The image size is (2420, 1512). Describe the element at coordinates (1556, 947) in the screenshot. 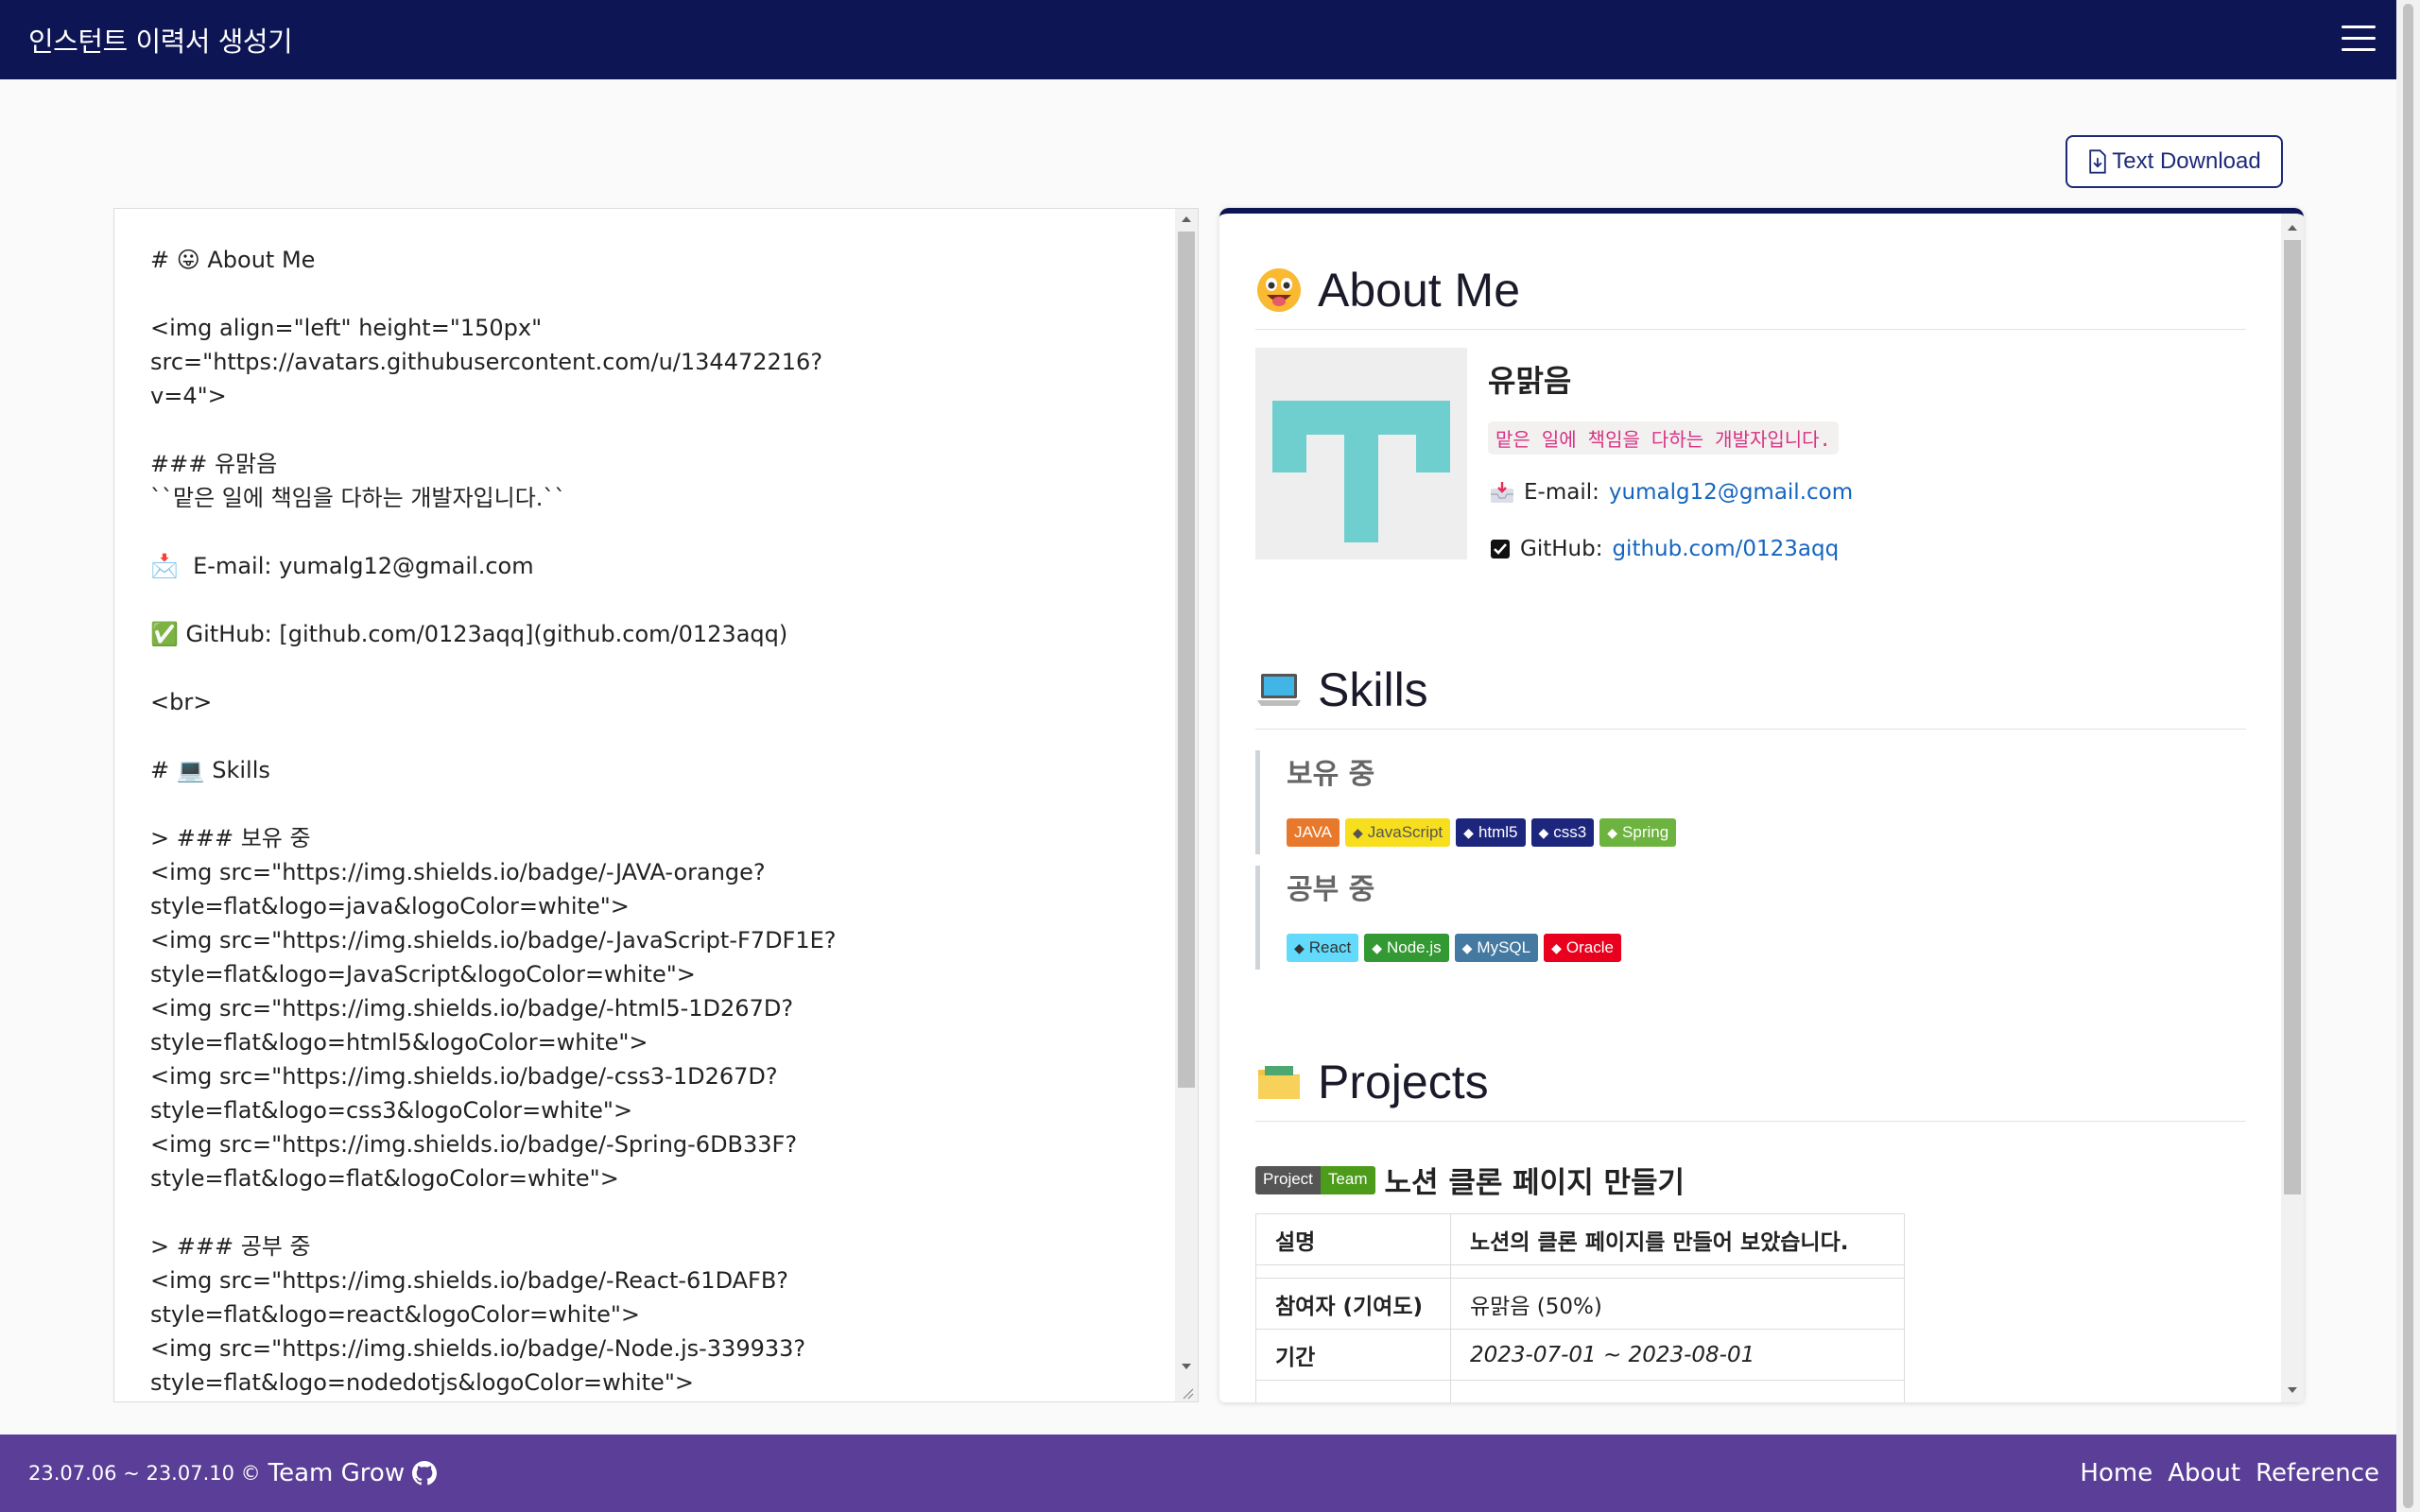

I see `oracle-icon: ◆` at that location.